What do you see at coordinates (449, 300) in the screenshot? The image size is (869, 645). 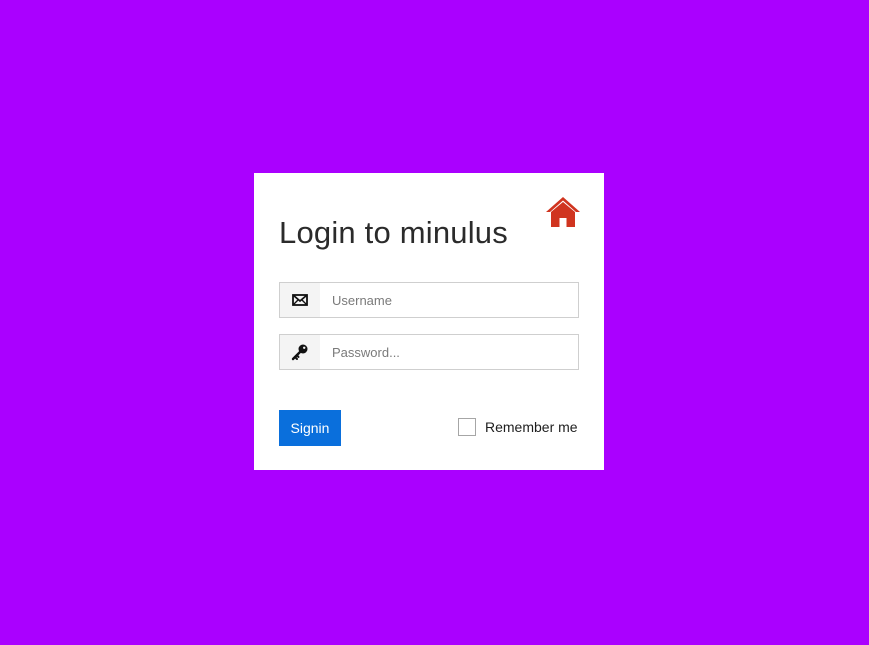 I see `username-input` at bounding box center [449, 300].